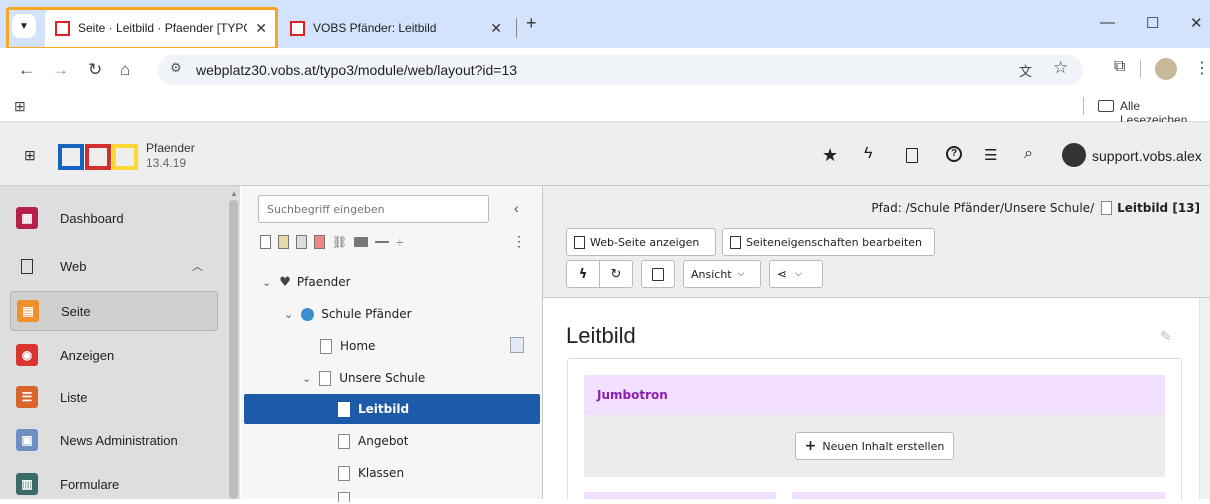  I want to click on tab-vobs-leitbild: VOBS Pfänder: Leitbild ✕, so click(396, 28).